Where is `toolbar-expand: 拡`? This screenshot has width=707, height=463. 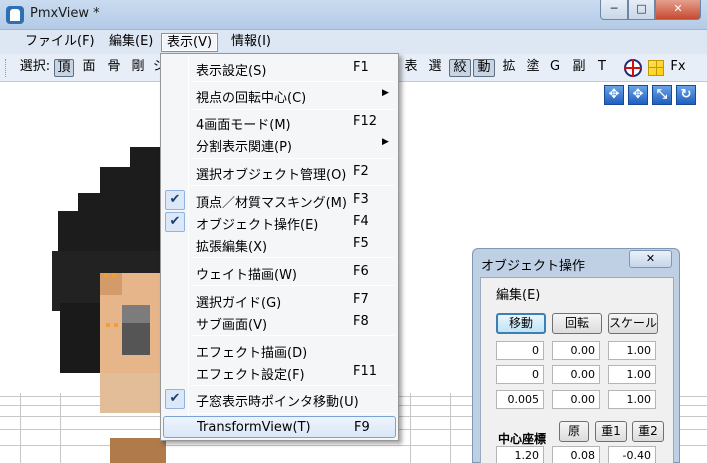
toolbar-expand: 拡 is located at coordinates (509, 68).